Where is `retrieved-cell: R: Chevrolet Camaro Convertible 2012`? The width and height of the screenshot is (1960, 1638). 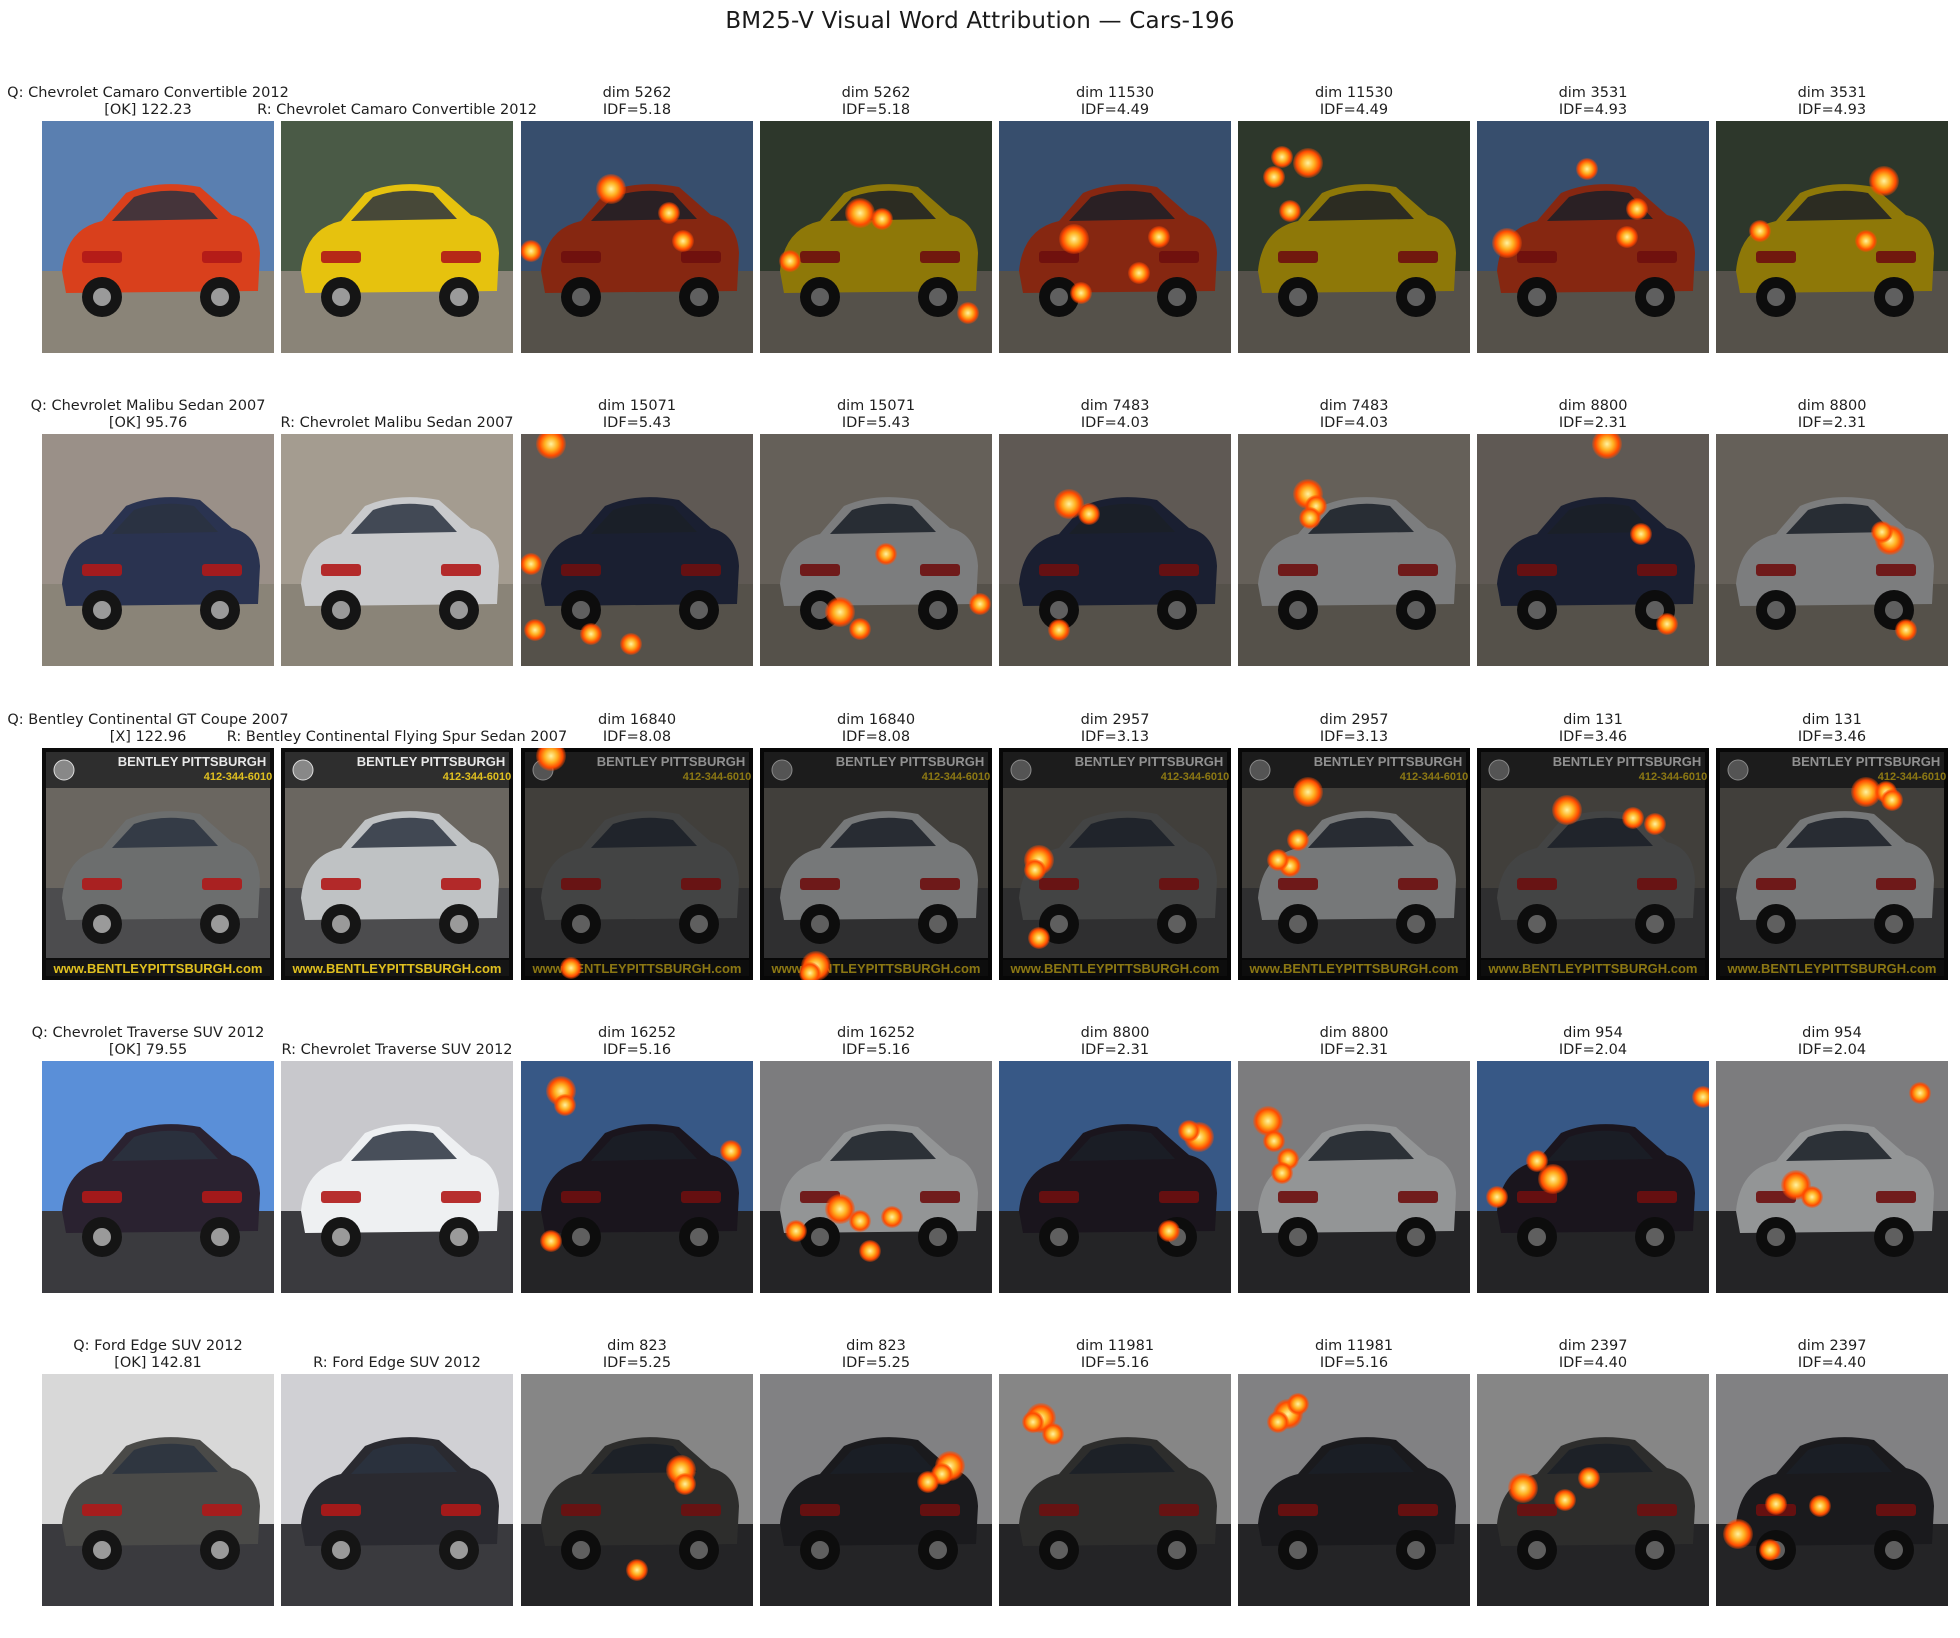 retrieved-cell: R: Chevrolet Camaro Convertible 2012 is located at coordinates (397, 233).